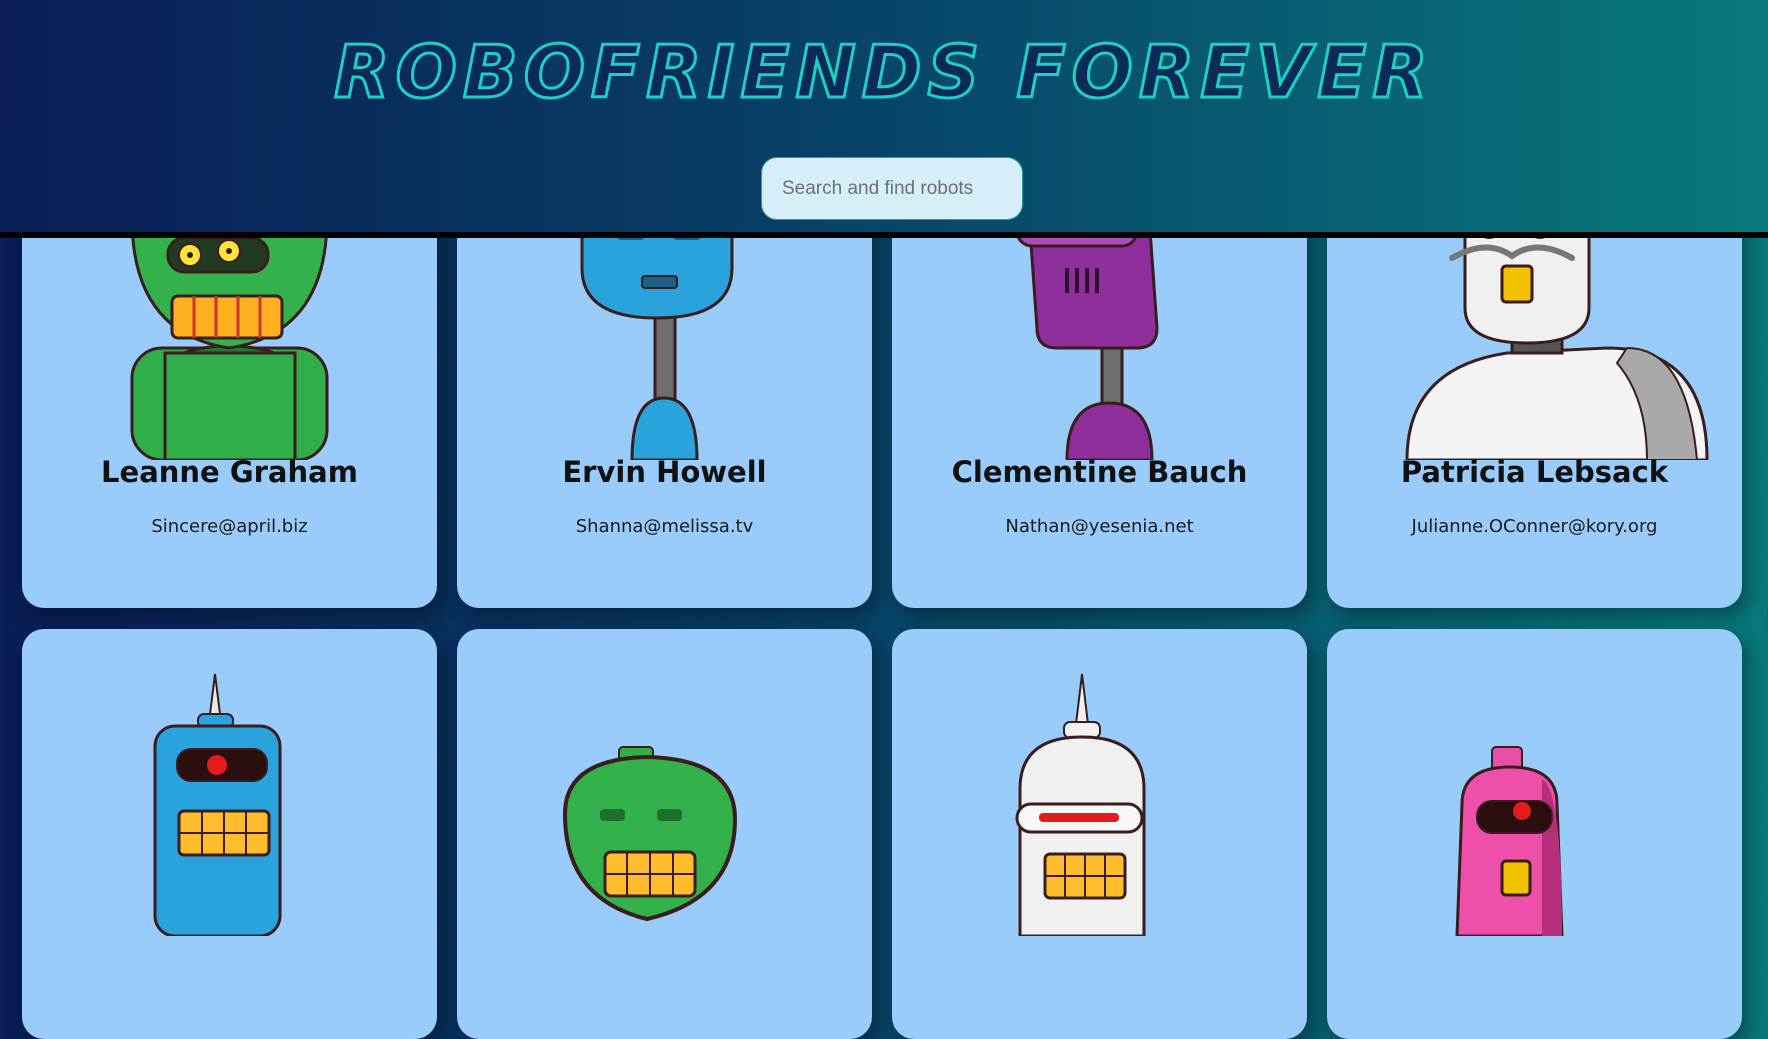  What do you see at coordinates (883, 72) in the screenshot?
I see `app-title: ROBOFRIENDS FOREVER` at bounding box center [883, 72].